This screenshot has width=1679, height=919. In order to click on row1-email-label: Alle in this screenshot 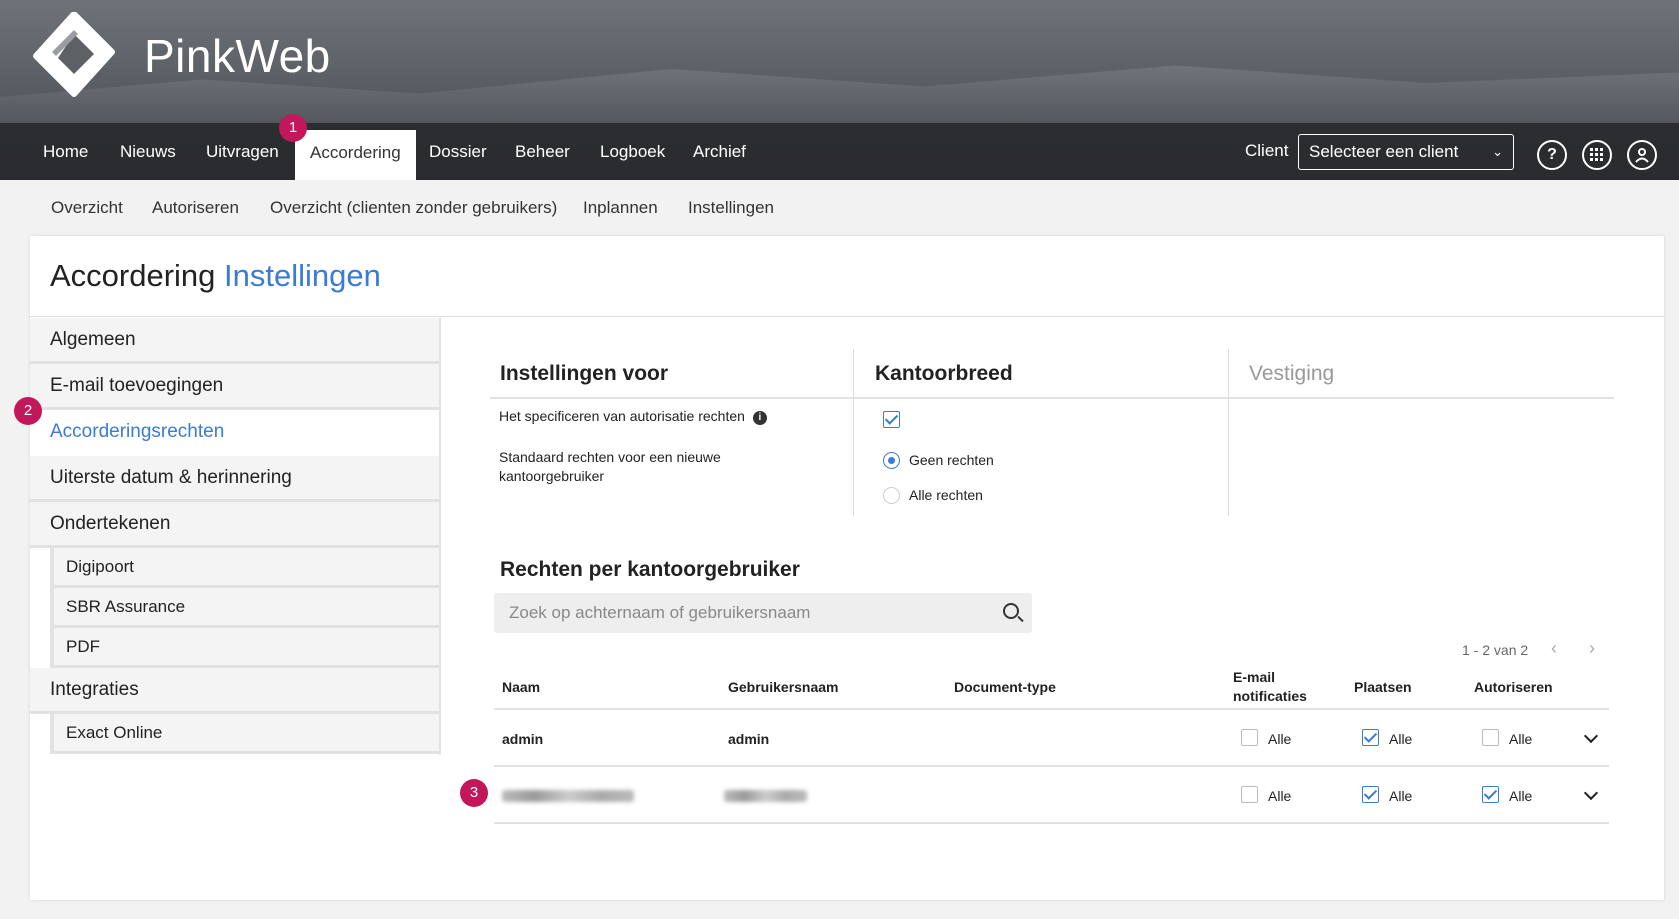, I will do `click(1280, 739)`.